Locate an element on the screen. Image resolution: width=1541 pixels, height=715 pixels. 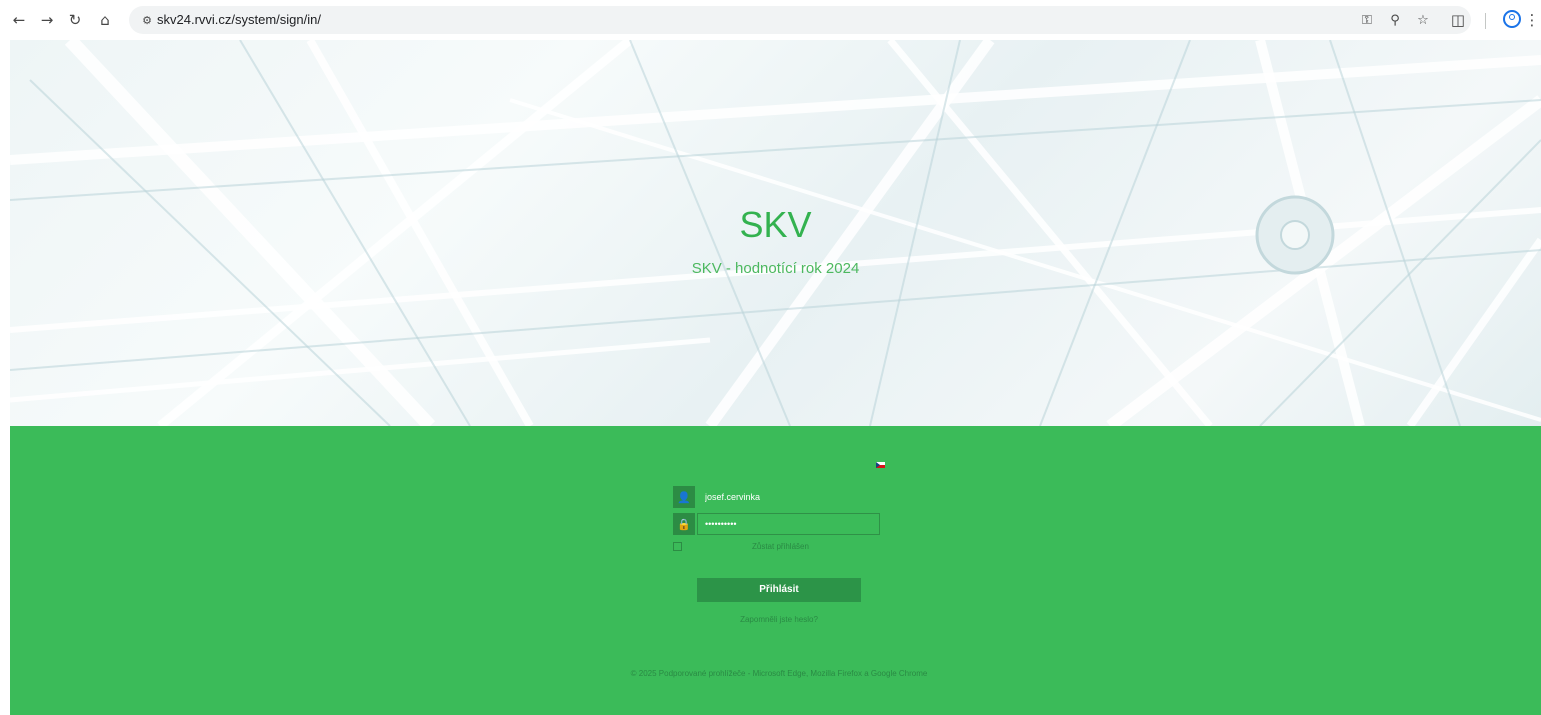
menu-icon: ⋮ is located at coordinates (1532, 20).